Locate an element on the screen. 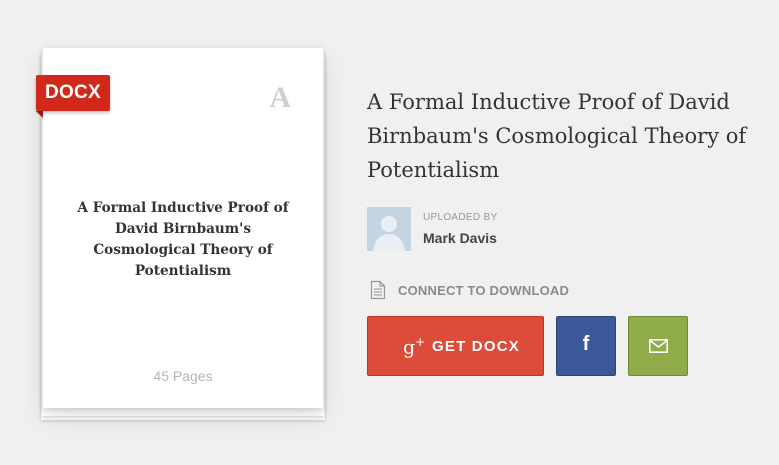 Image resolution: width=779 pixels, height=465 pixels. get-docx-button: g+ GET DOCX is located at coordinates (455, 346).